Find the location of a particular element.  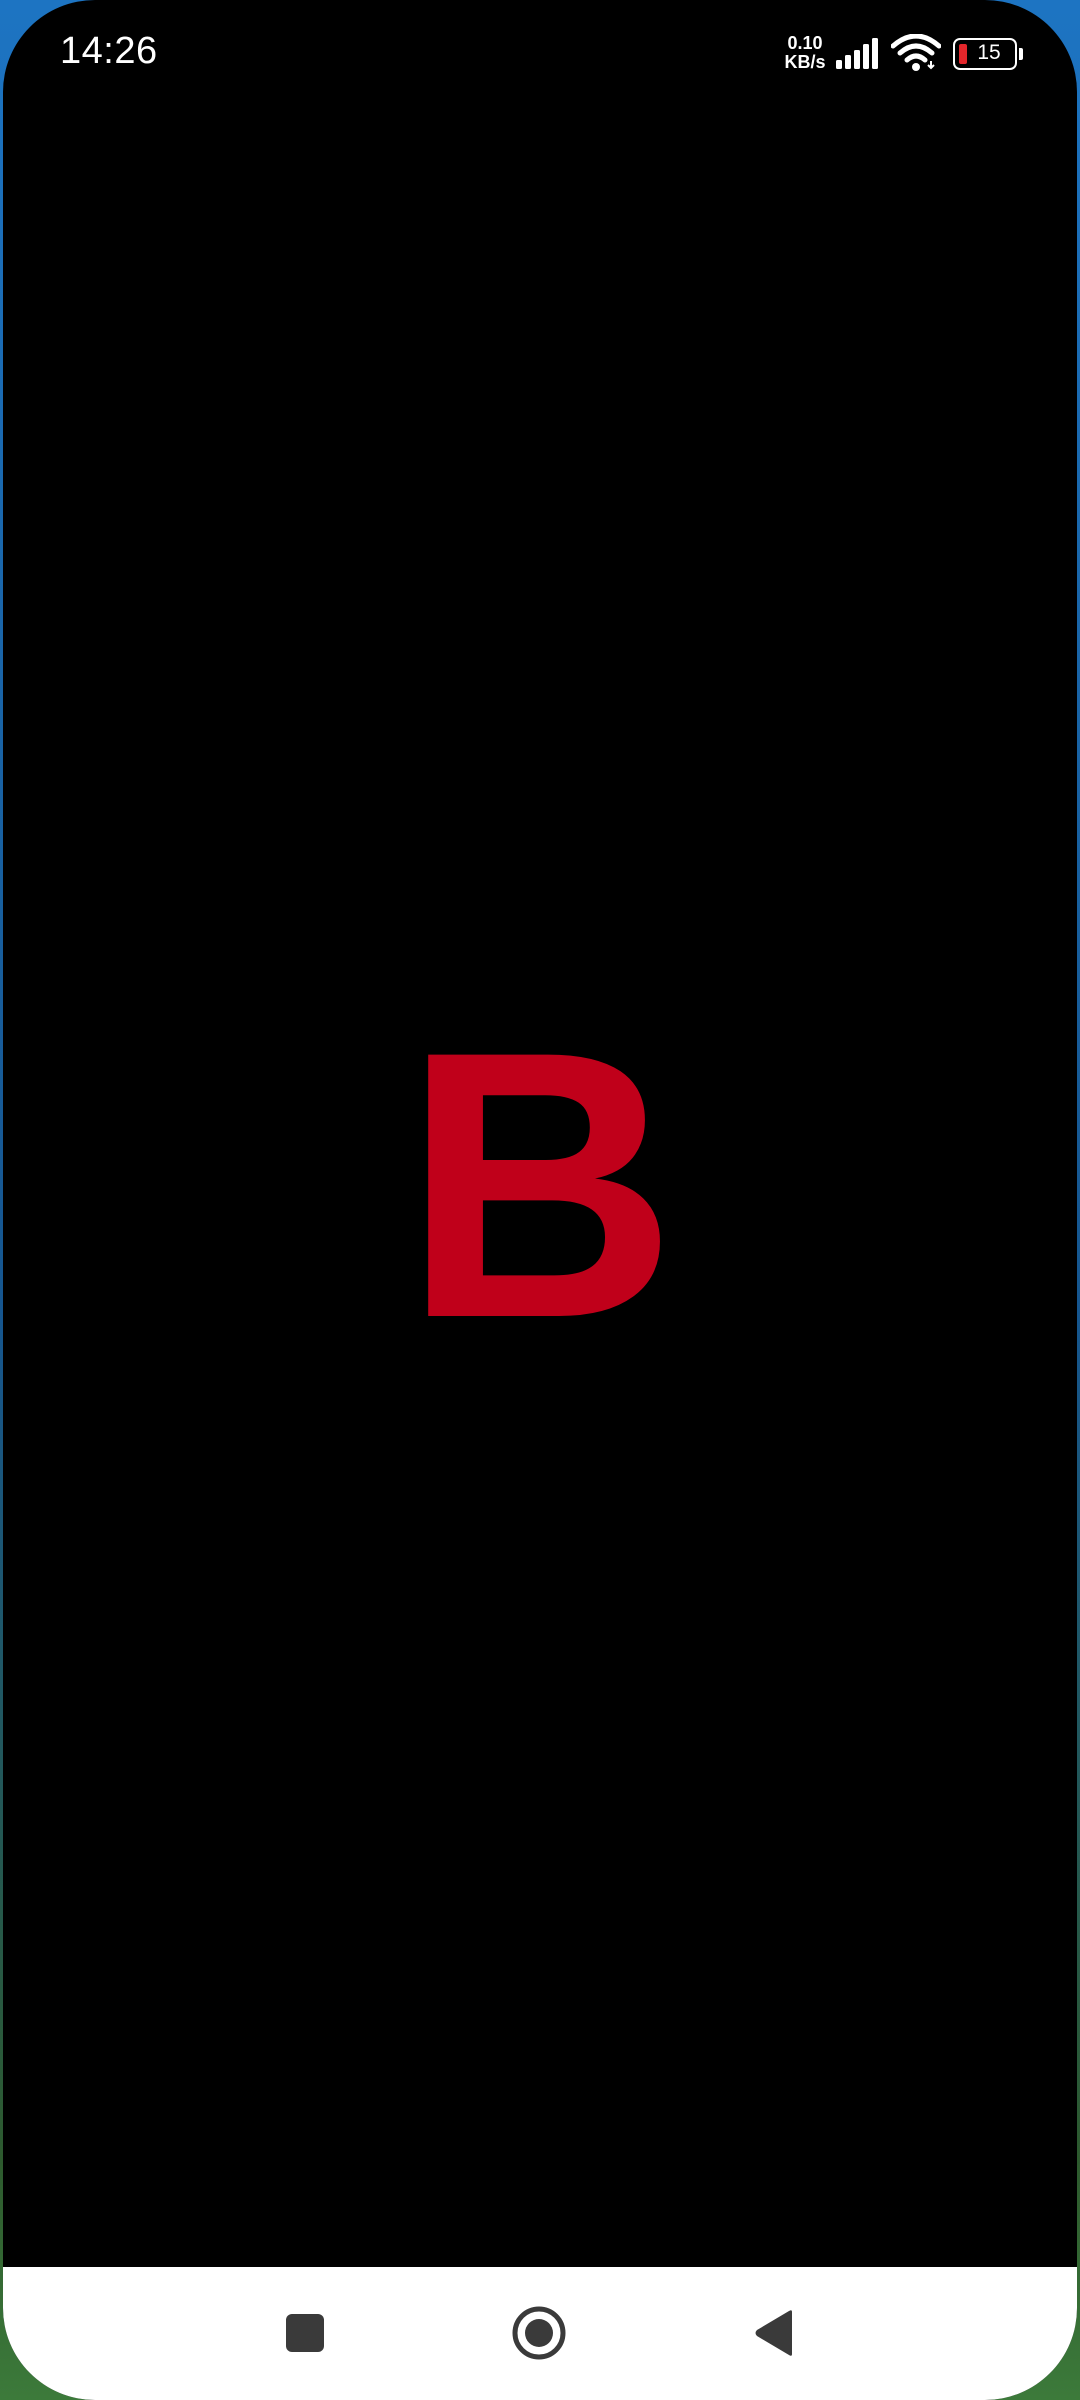

network-speed: 0.10 KB/s is located at coordinates (805, 53).